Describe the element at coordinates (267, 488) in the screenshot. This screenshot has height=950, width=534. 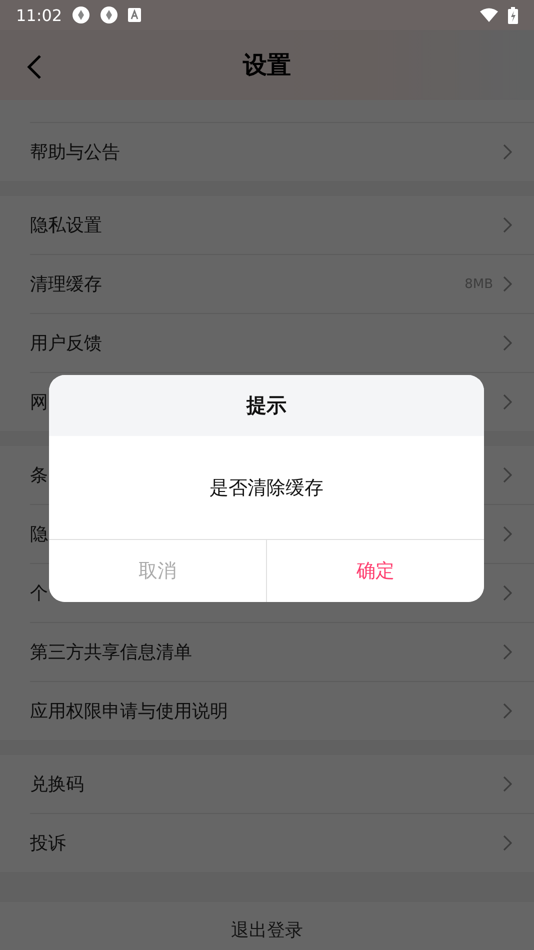
I see `dialog-message: 是否清除缓存` at that location.